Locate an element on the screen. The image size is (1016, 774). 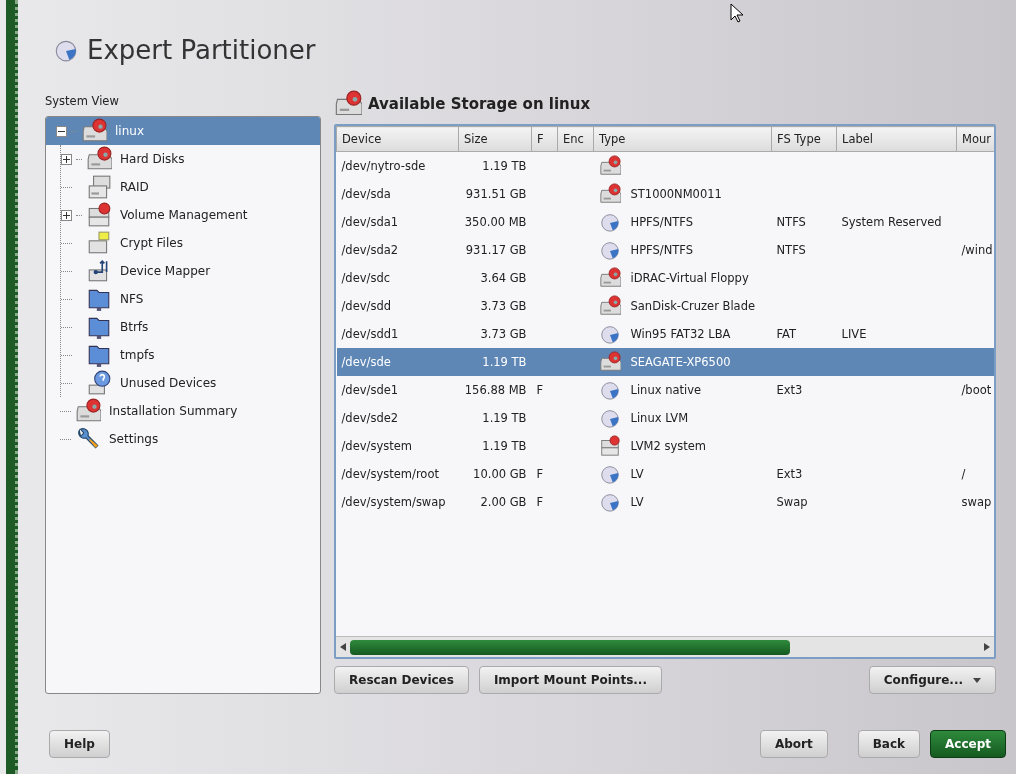
table-cell: /dev/sda is located at coordinates (366, 194).